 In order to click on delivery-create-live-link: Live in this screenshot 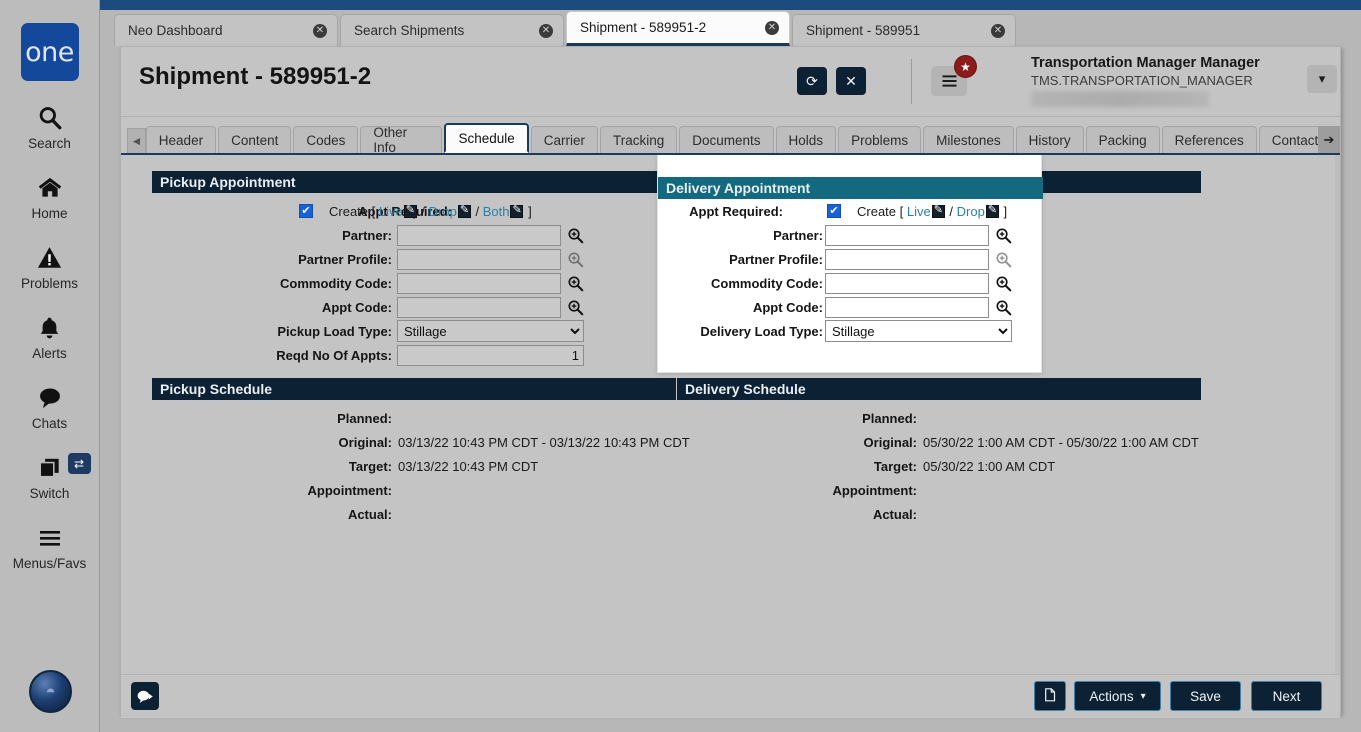, I will do `click(919, 211)`.